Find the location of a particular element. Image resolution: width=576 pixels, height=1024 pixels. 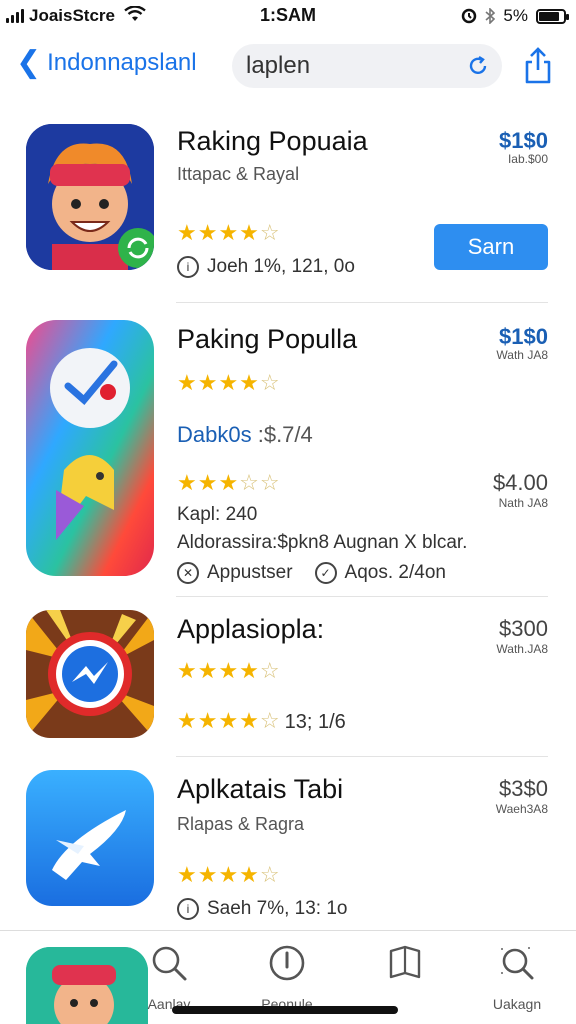

app-meta-text-1: Appustser is located at coordinates (250, 572).